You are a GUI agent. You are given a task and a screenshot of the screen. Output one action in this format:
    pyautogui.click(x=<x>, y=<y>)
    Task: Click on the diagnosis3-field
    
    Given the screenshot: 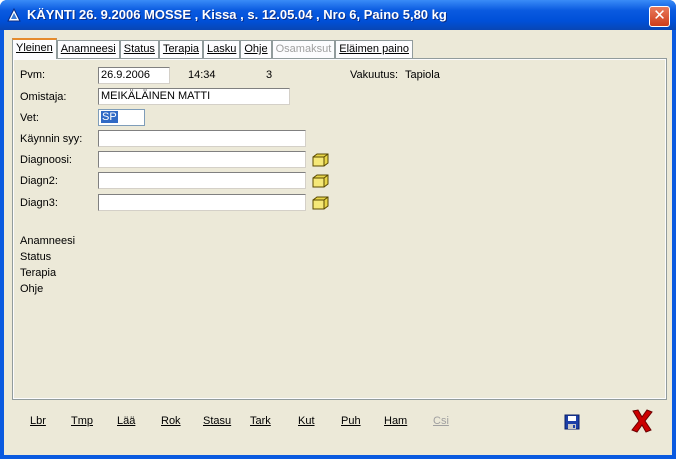 What is the action you would take?
    pyautogui.click(x=202, y=202)
    